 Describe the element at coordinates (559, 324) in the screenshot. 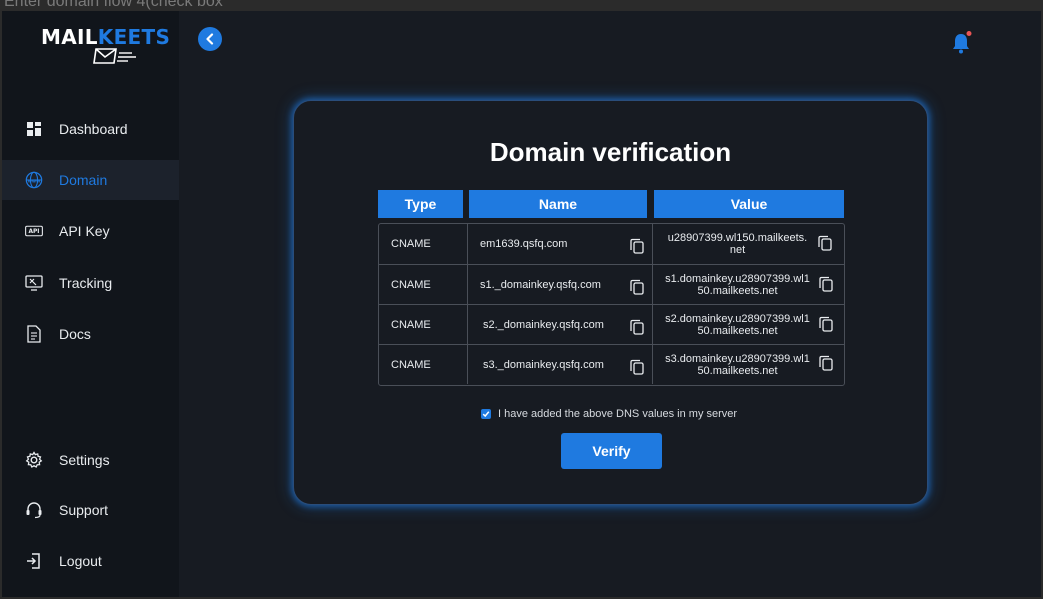

I see `record-name: s2._domainkey.qsfq.com` at that location.